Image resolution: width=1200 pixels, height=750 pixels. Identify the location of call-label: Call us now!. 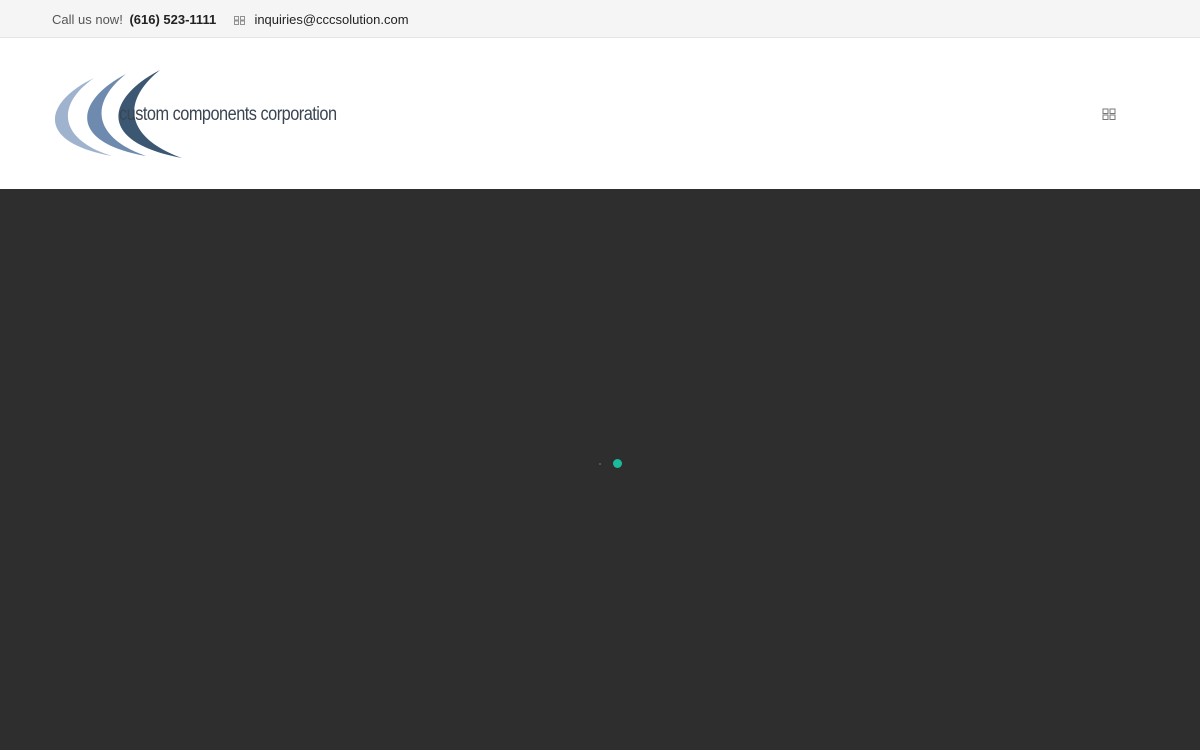
(87, 19).